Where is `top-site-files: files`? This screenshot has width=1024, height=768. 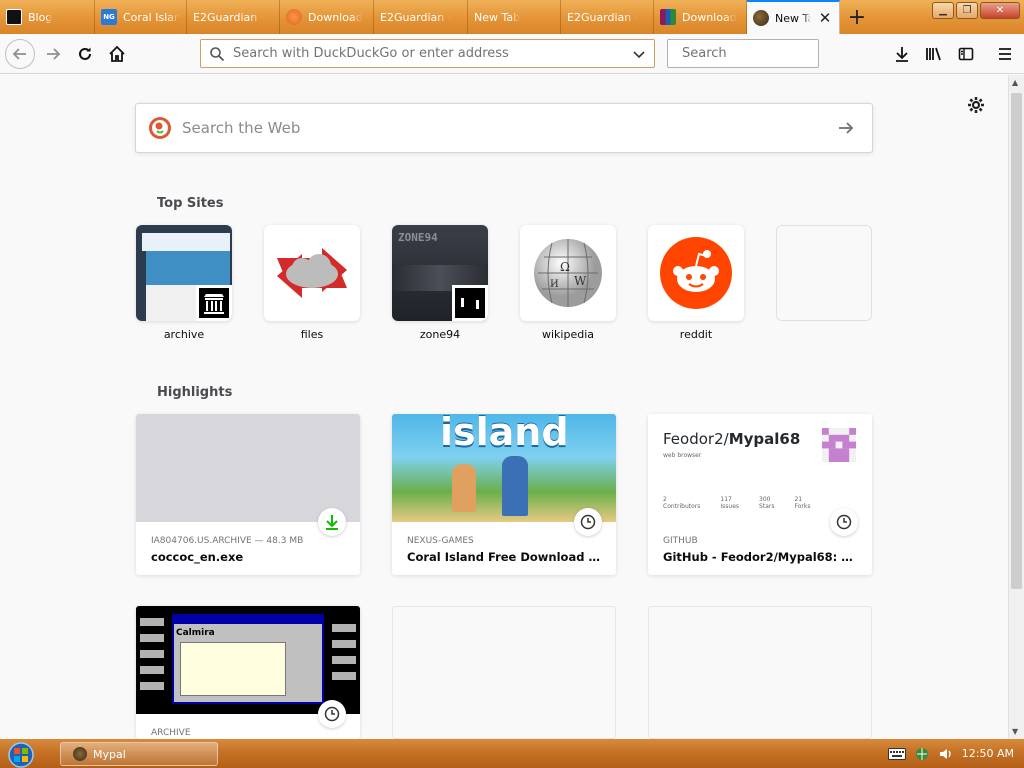
top-site-files: files is located at coordinates (312, 283).